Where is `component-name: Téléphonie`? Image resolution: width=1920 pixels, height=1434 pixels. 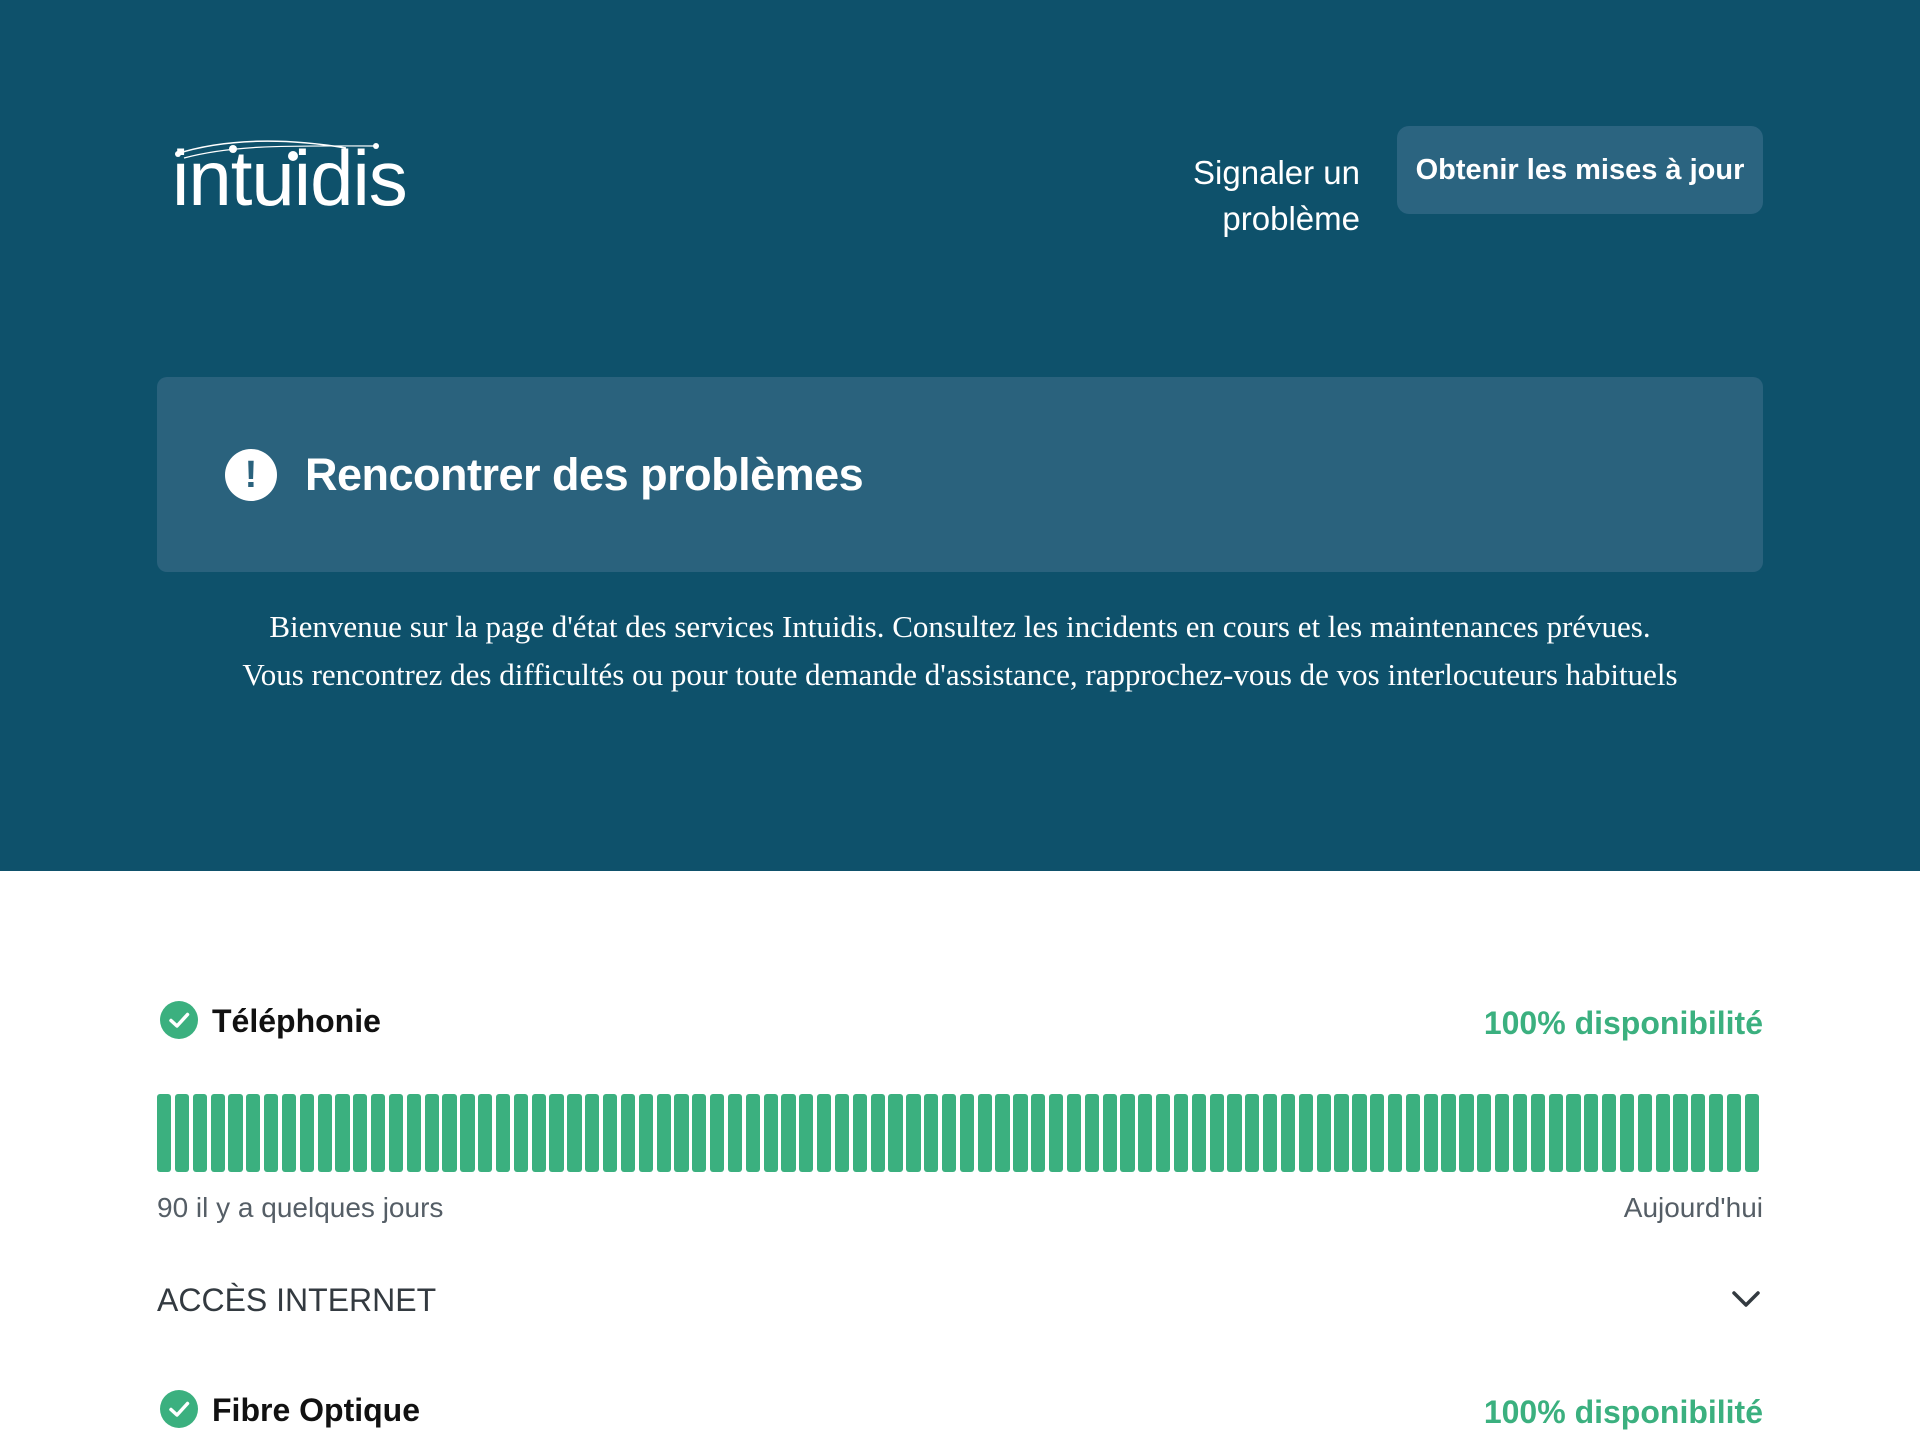 component-name: Téléphonie is located at coordinates (296, 1021).